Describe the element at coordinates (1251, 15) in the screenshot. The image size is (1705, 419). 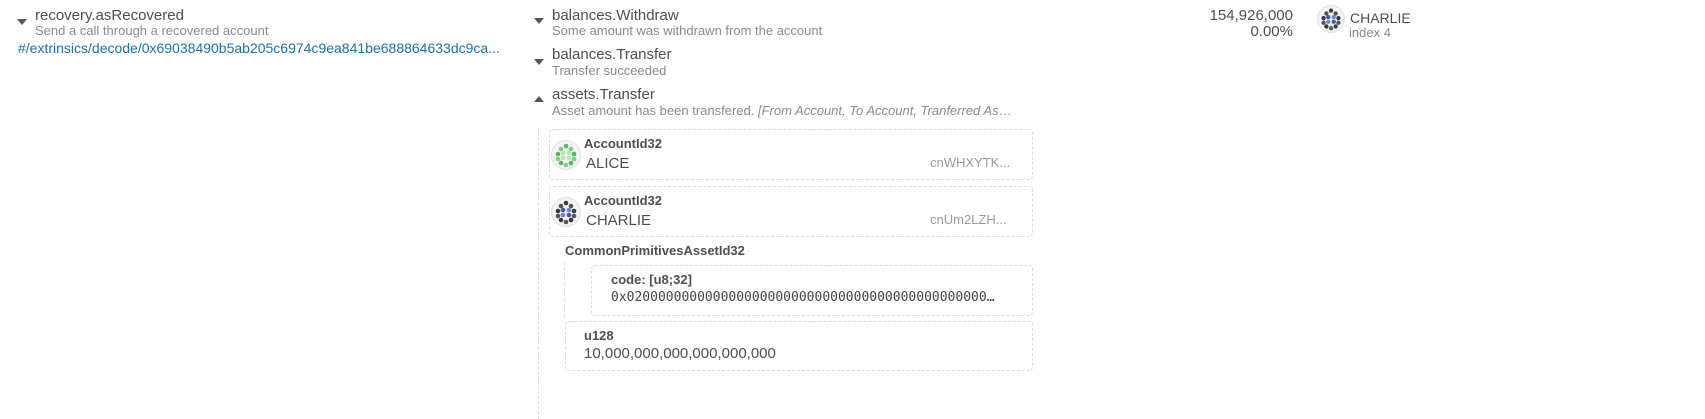
I see `fee-weight: 154,926,000` at that location.